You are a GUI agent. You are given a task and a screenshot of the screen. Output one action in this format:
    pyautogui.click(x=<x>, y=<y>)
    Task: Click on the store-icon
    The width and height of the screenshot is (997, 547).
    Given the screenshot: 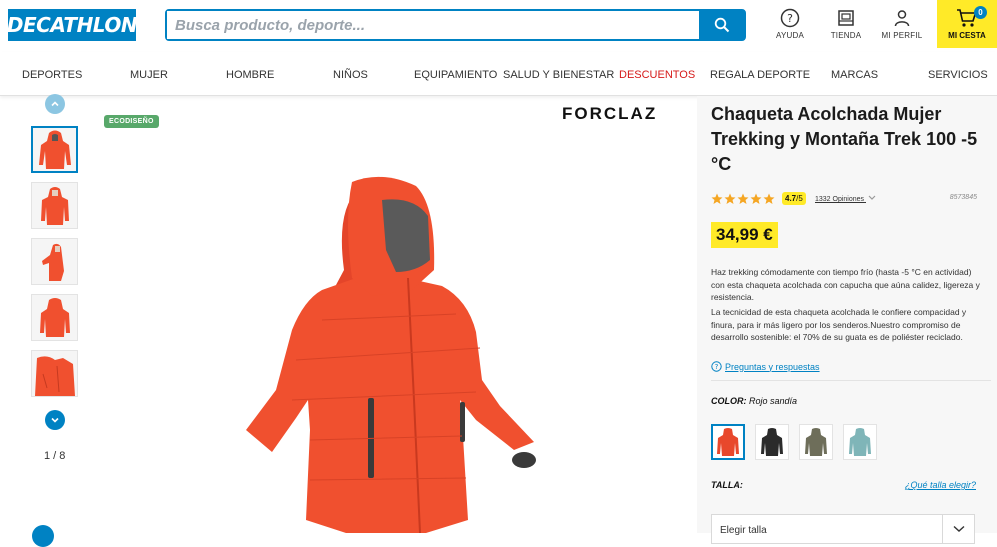 What is the action you would take?
    pyautogui.click(x=846, y=18)
    